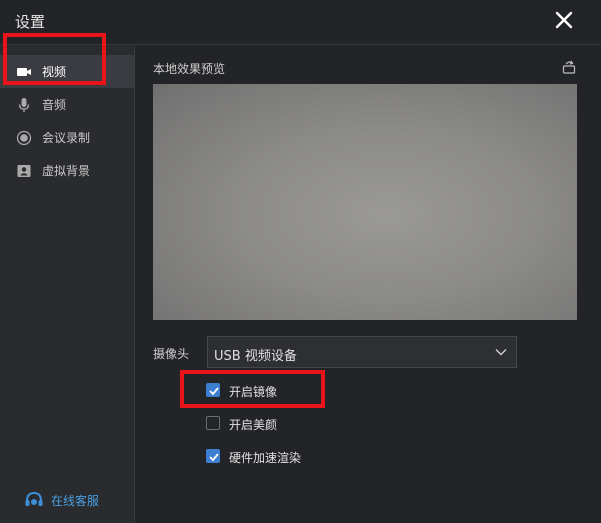  What do you see at coordinates (24, 72) in the screenshot?
I see `video-camera-icon` at bounding box center [24, 72].